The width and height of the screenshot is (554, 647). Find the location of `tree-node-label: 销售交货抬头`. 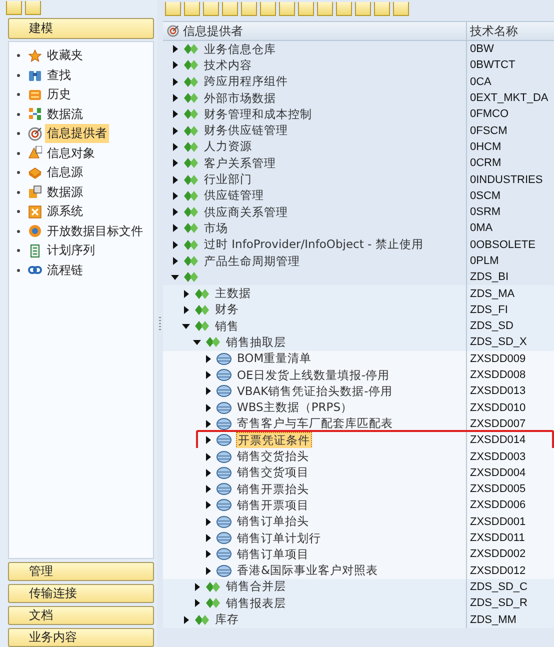

tree-node-label: 销售交货抬头 is located at coordinates (273, 456).